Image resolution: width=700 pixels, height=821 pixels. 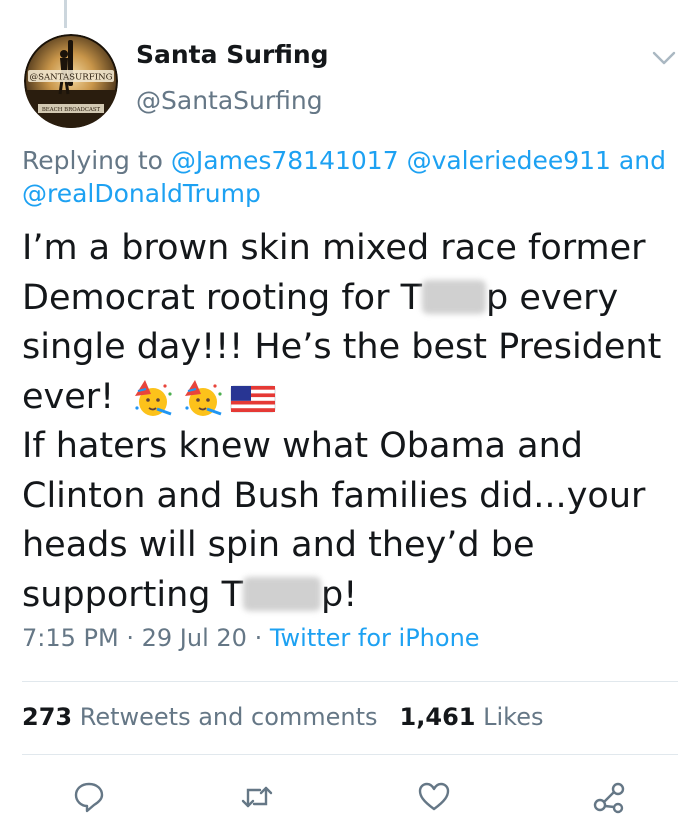 What do you see at coordinates (664, 58) in the screenshot?
I see `chevron-down-icon` at bounding box center [664, 58].